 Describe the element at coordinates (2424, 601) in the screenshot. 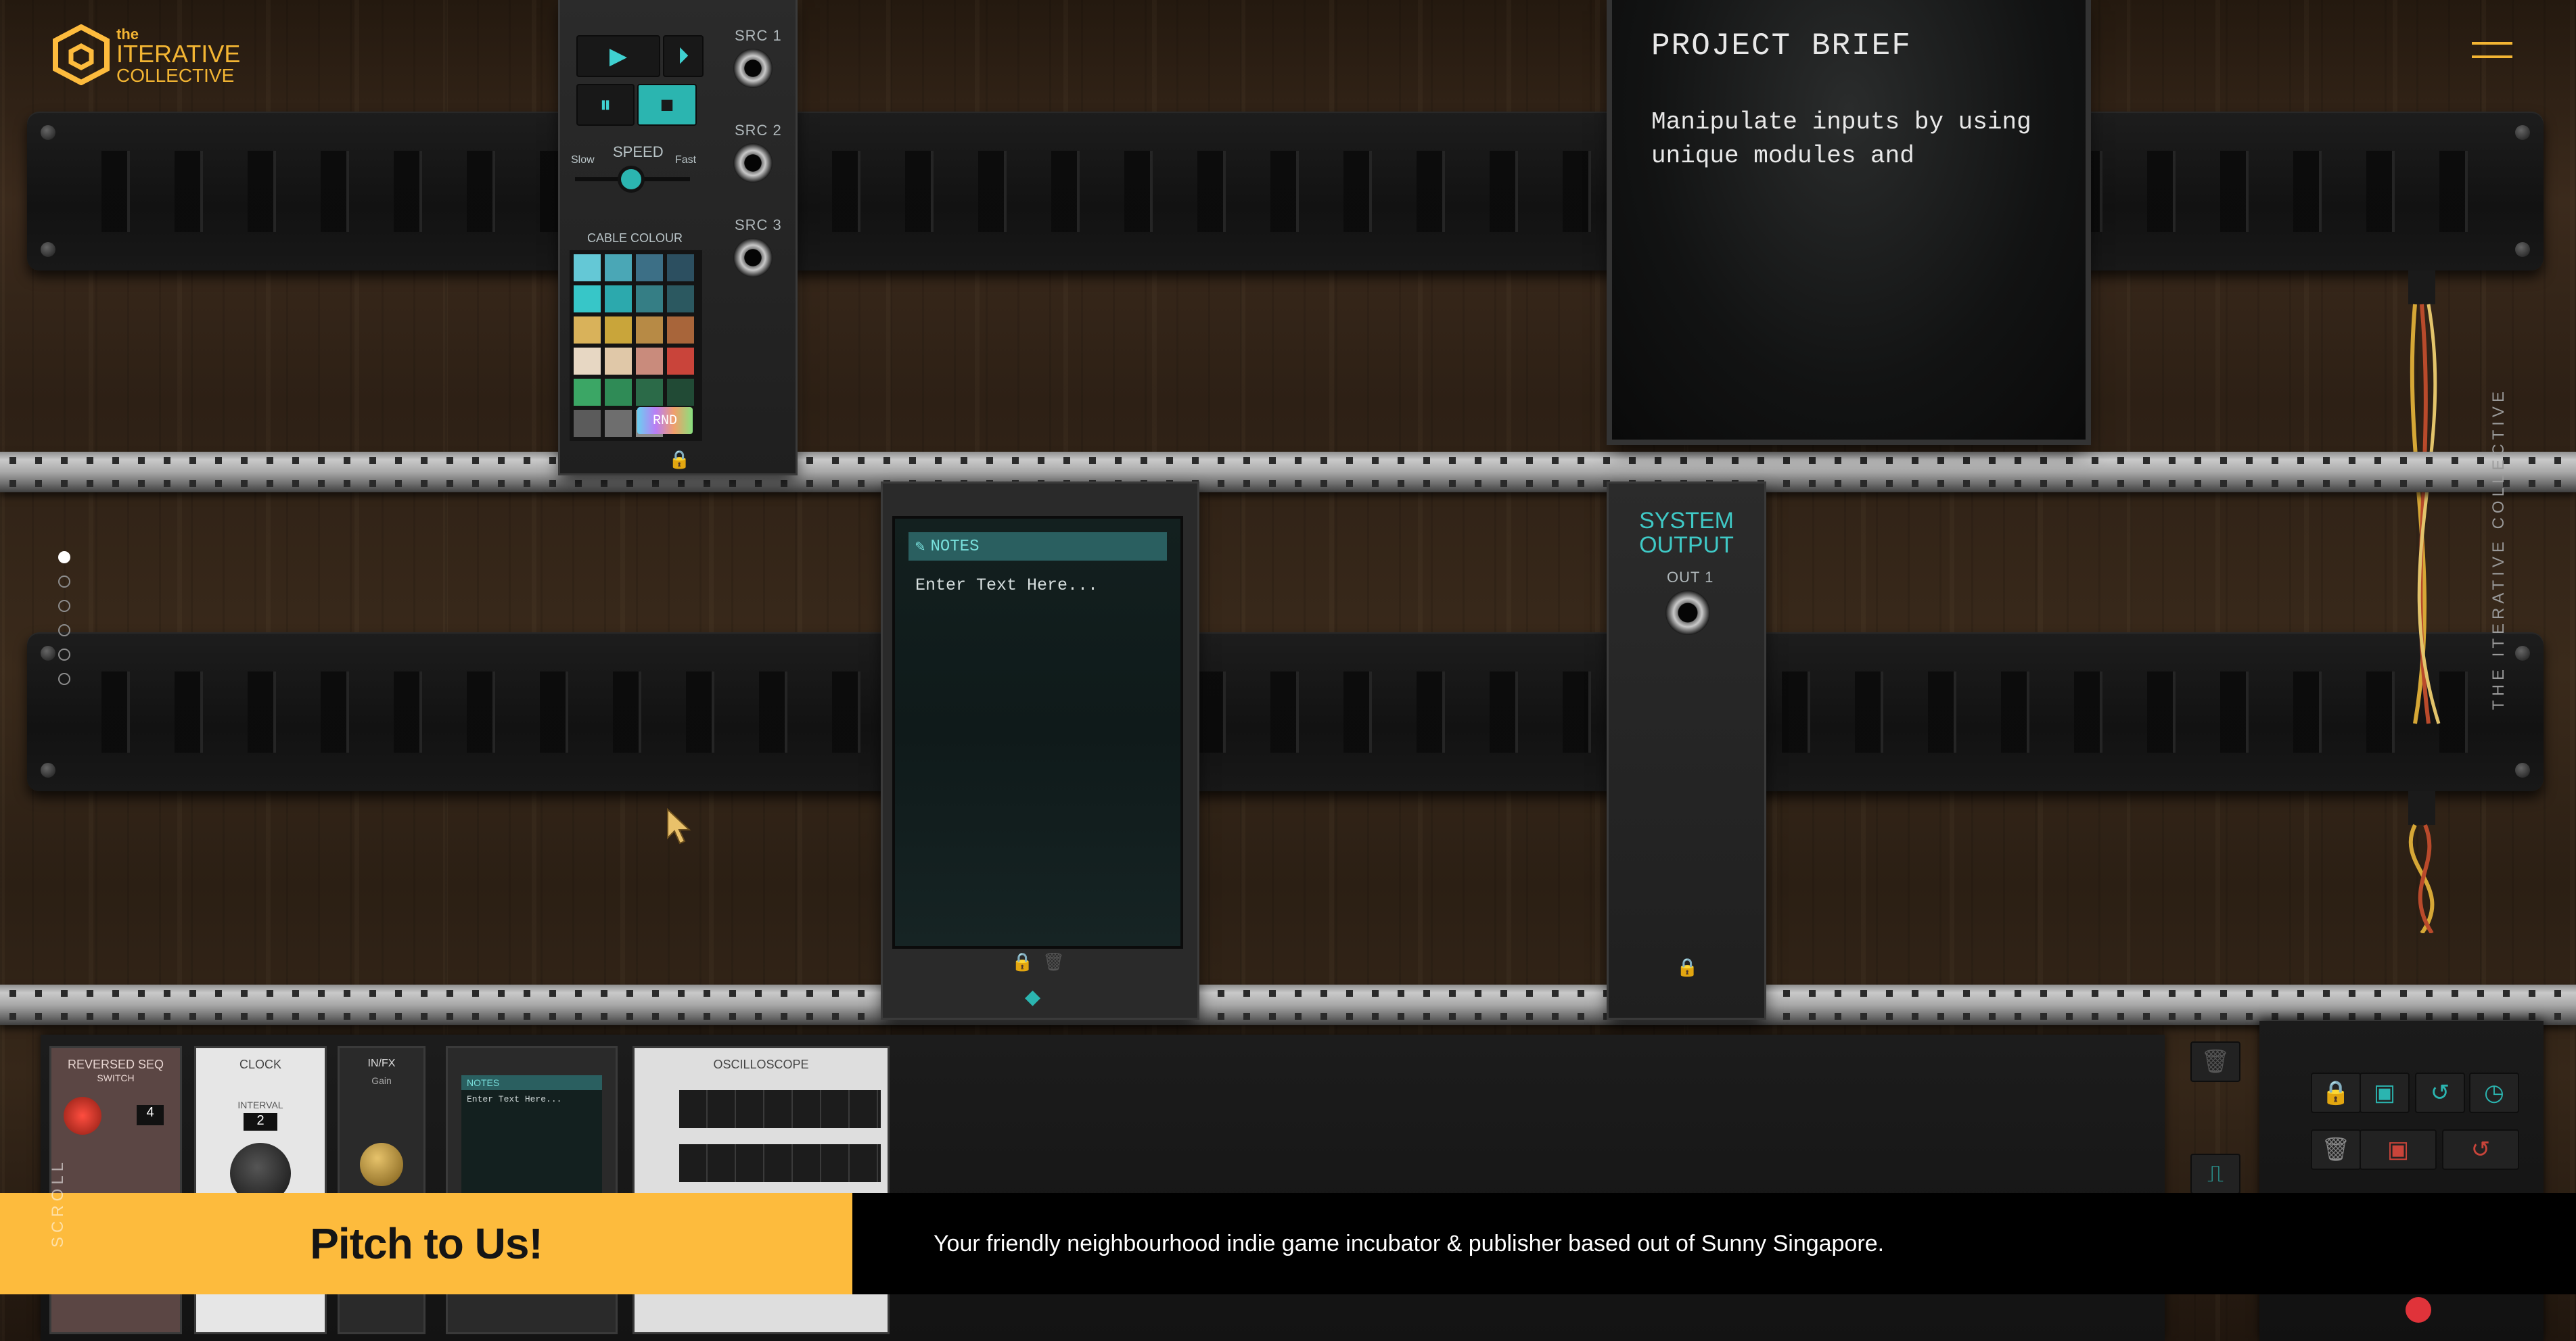

I see `patch-cables` at that location.